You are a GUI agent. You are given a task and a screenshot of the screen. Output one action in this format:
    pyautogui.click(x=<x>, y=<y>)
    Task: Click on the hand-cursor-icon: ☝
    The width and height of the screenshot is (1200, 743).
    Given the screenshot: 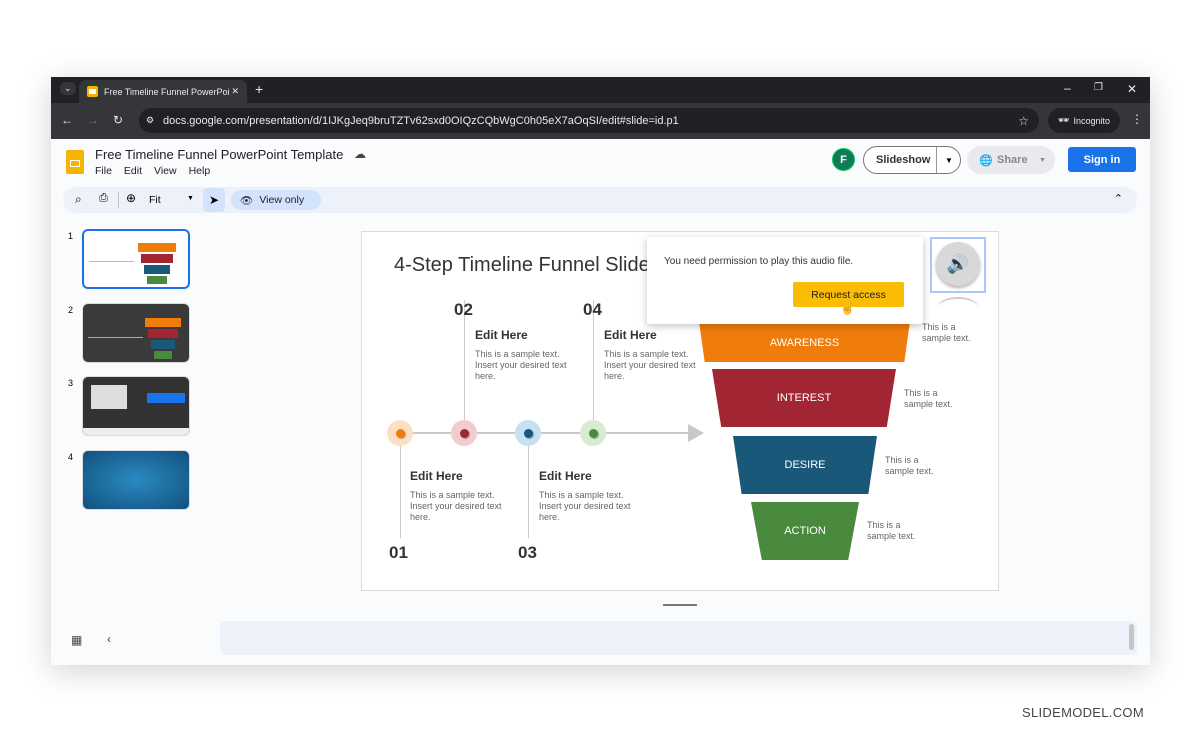 What is the action you would take?
    pyautogui.click(x=847, y=308)
    